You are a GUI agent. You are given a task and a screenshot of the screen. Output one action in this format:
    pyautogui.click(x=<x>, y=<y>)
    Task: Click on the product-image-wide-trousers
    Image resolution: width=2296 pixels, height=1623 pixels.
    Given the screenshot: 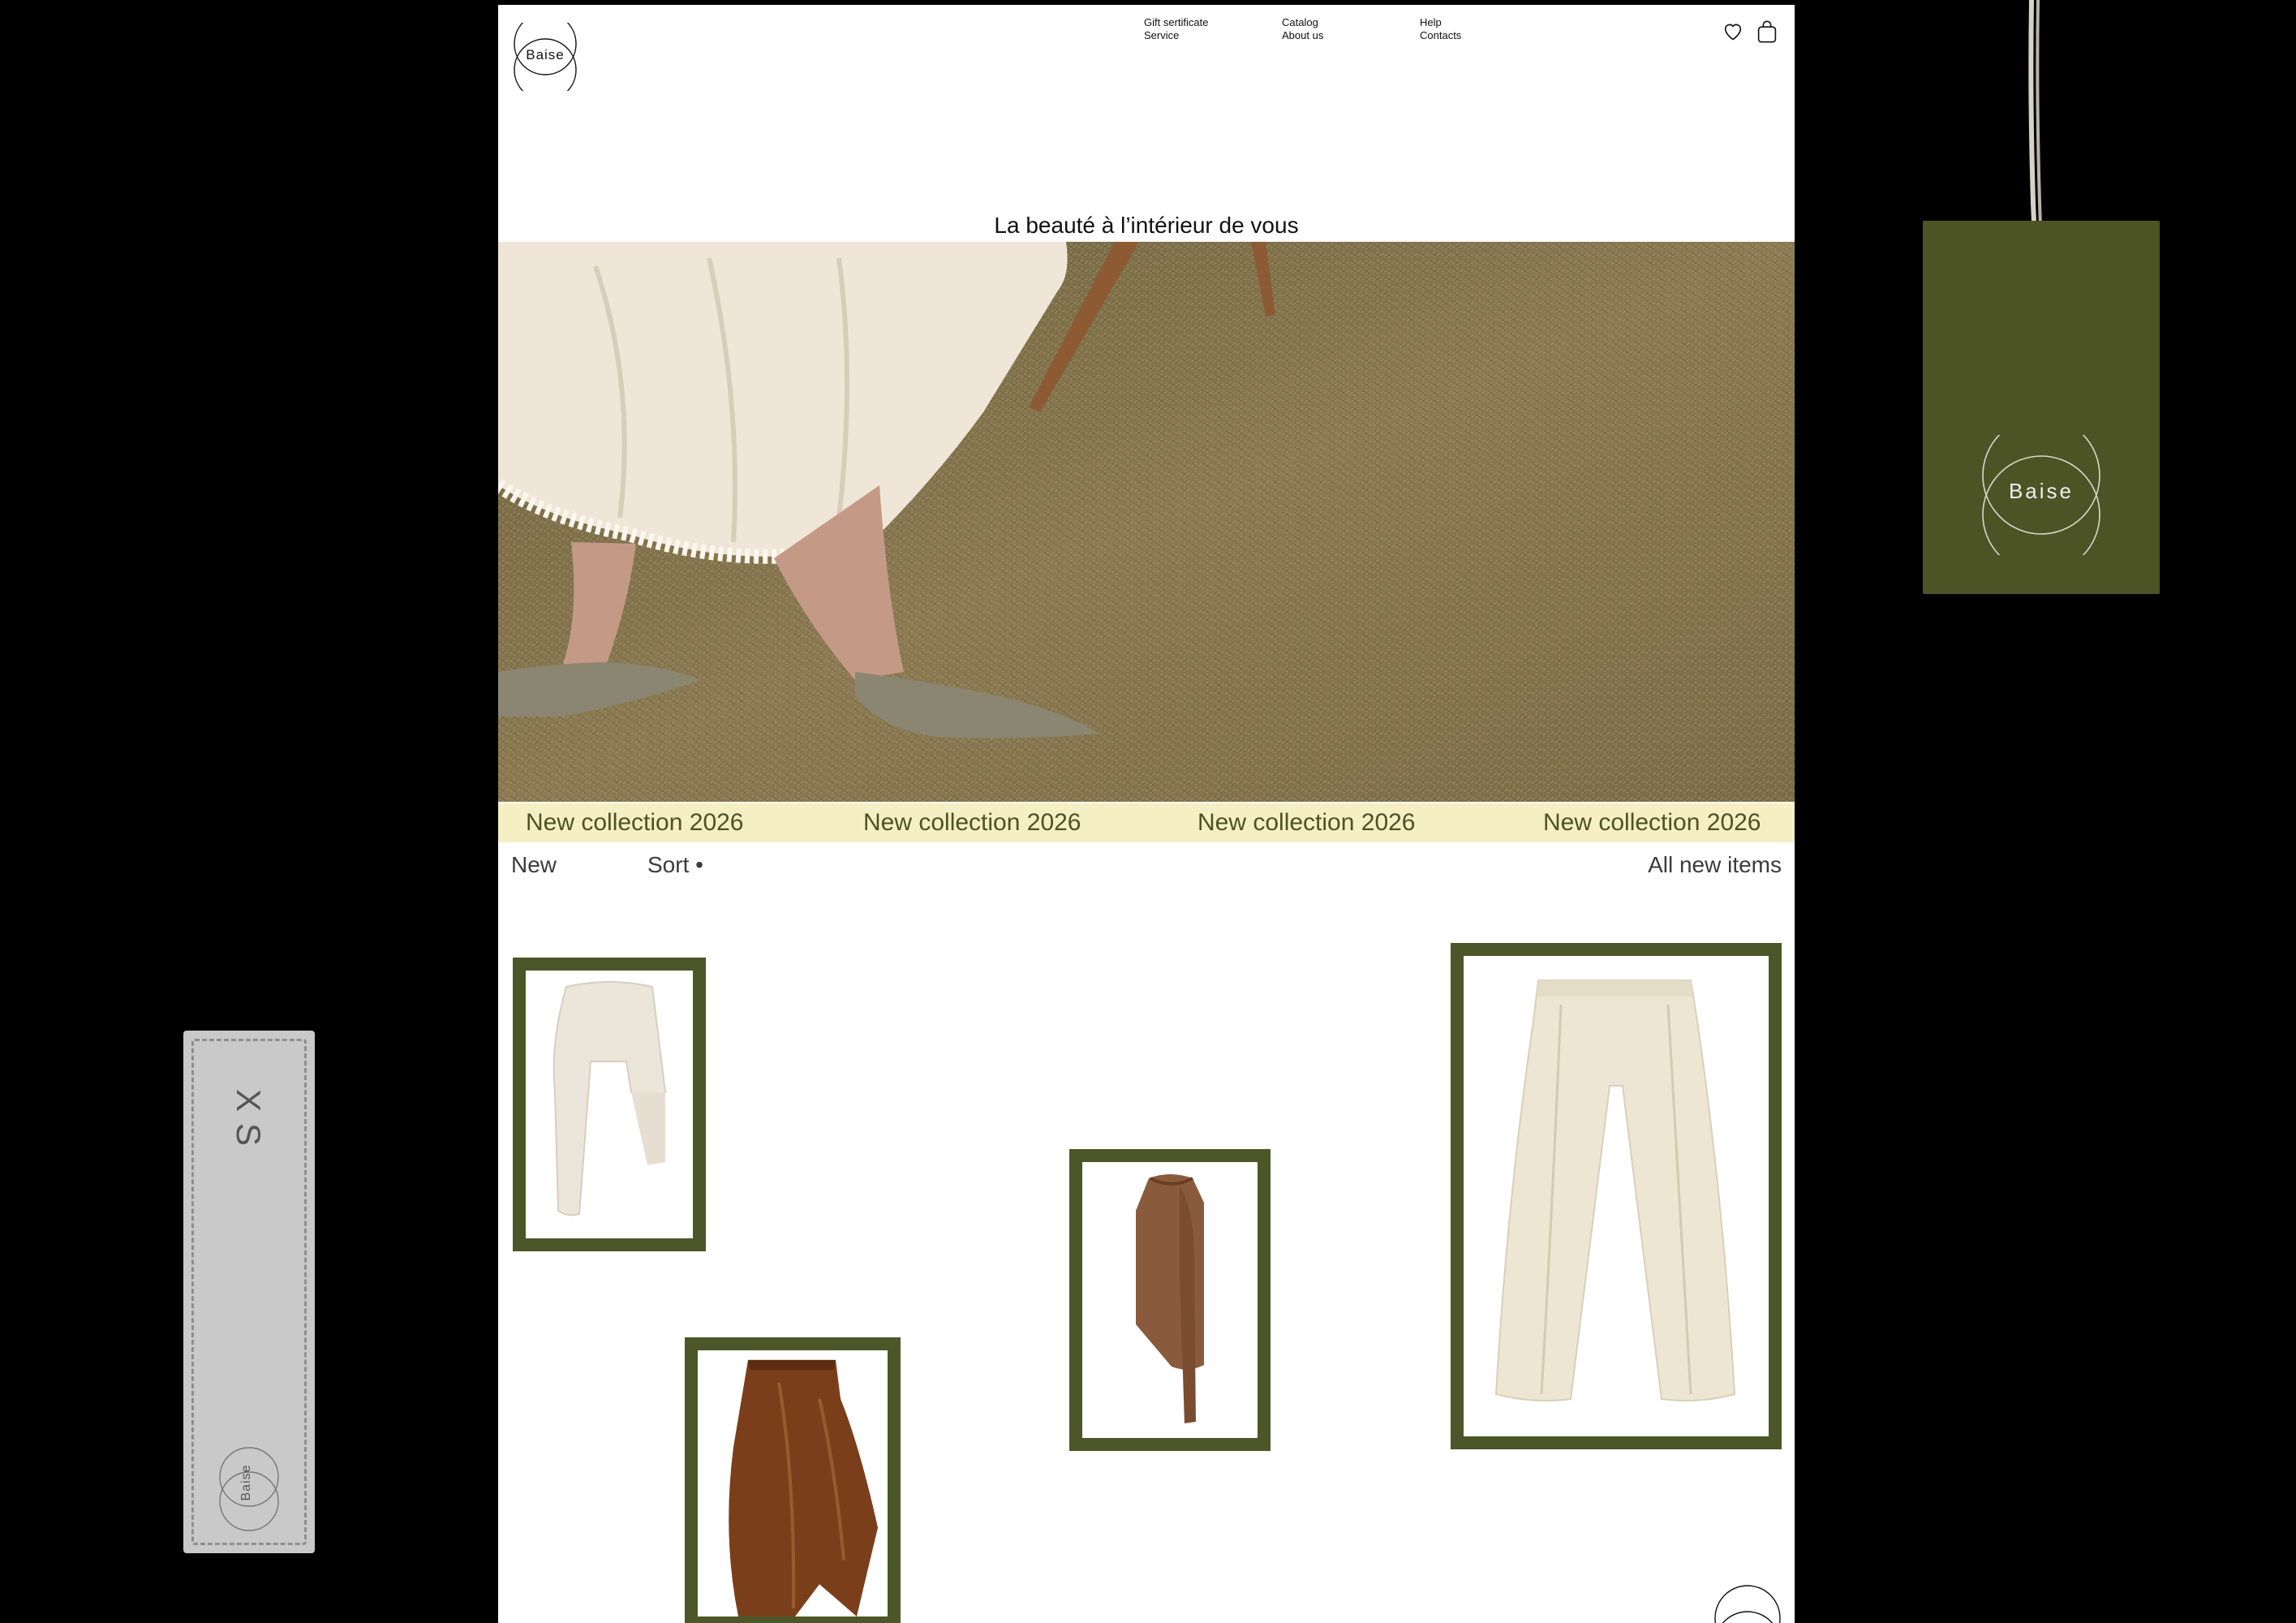 What is the action you would take?
    pyautogui.click(x=1615, y=1190)
    